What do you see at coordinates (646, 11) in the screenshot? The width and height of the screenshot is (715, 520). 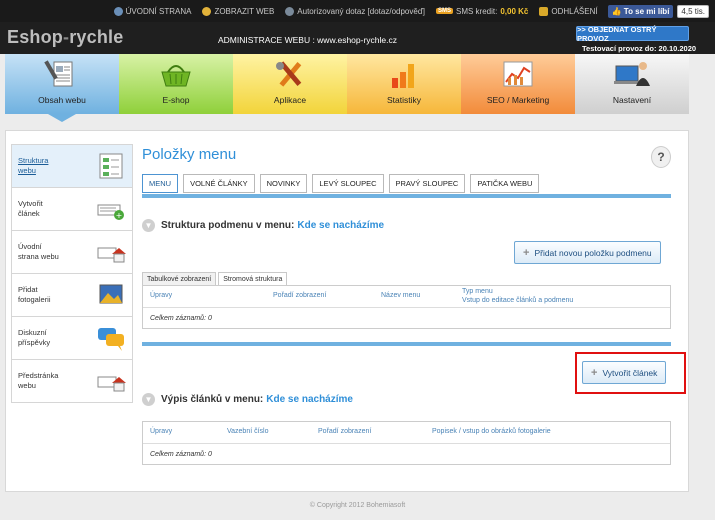 I see `like-label: To se mi líbí` at bounding box center [646, 11].